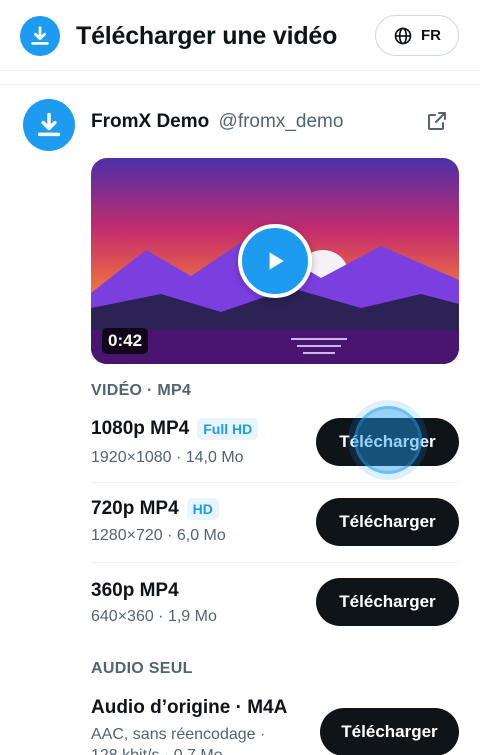 This screenshot has height=755, width=480. What do you see at coordinates (202, 509) in the screenshot?
I see `quality-badge: HD` at bounding box center [202, 509].